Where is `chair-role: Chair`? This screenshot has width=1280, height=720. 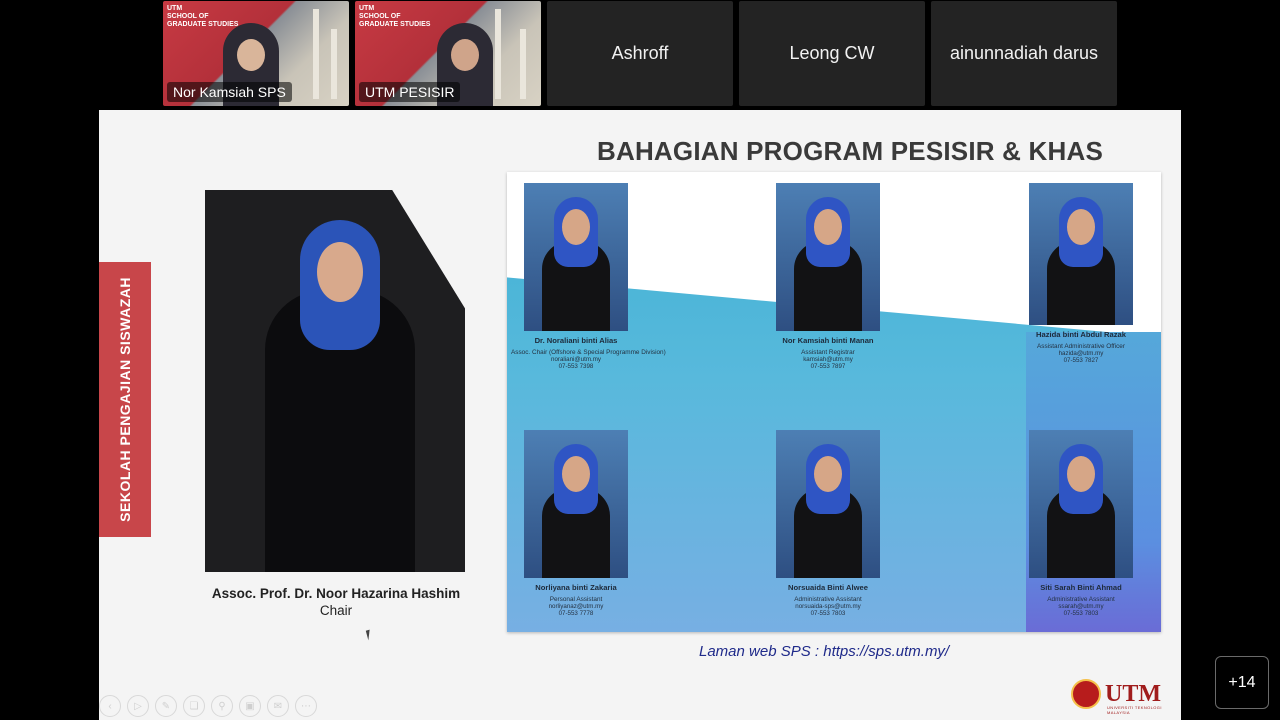
chair-role: Chair is located at coordinates (336, 610).